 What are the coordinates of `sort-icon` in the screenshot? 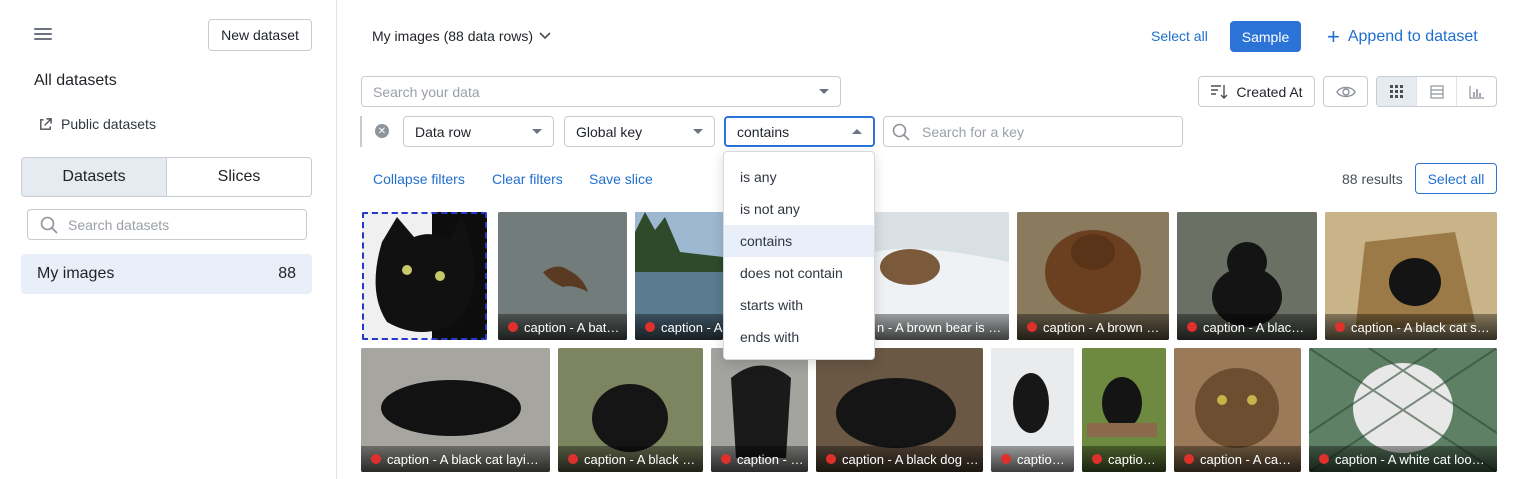 It's located at (1219, 91).